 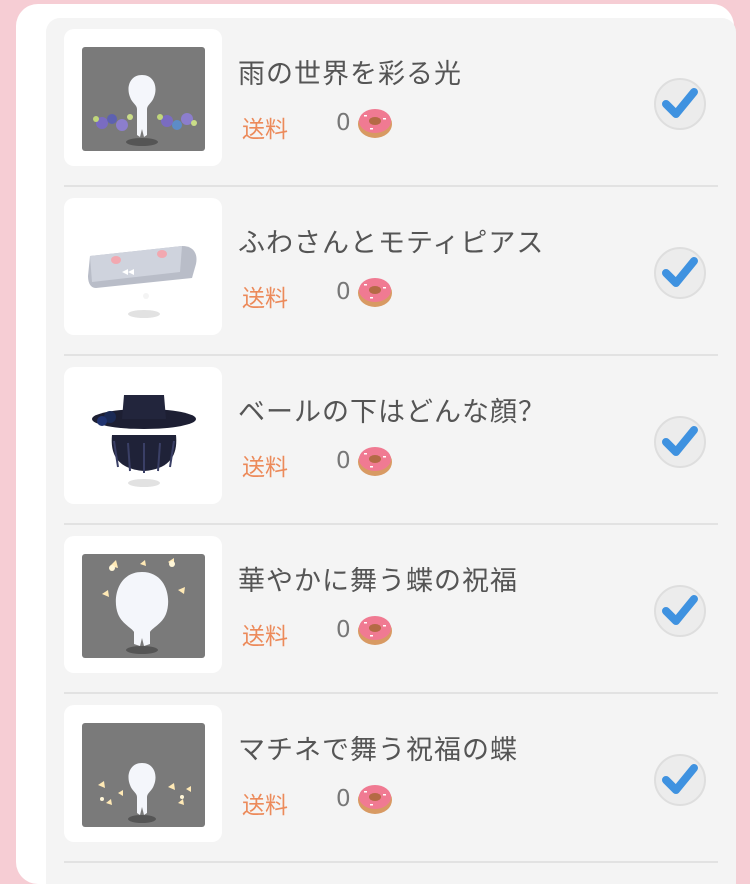 I want to click on avatar-rain-lights-icon, so click(x=143, y=99).